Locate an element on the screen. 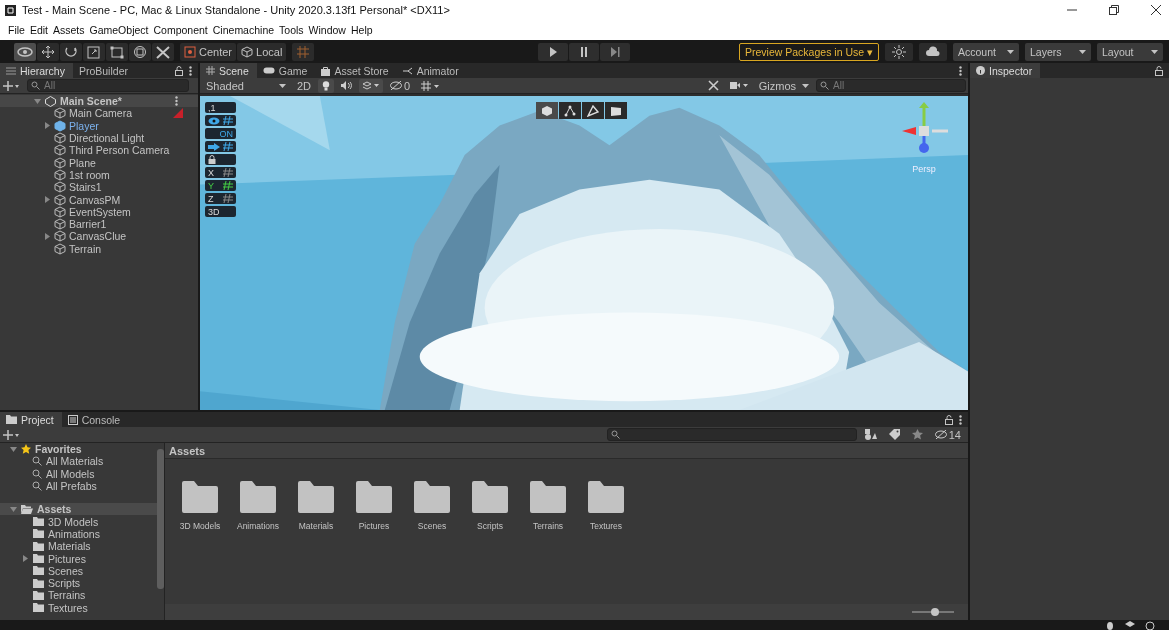  hierarchy-item: Stairs1 is located at coordinates (85, 187).